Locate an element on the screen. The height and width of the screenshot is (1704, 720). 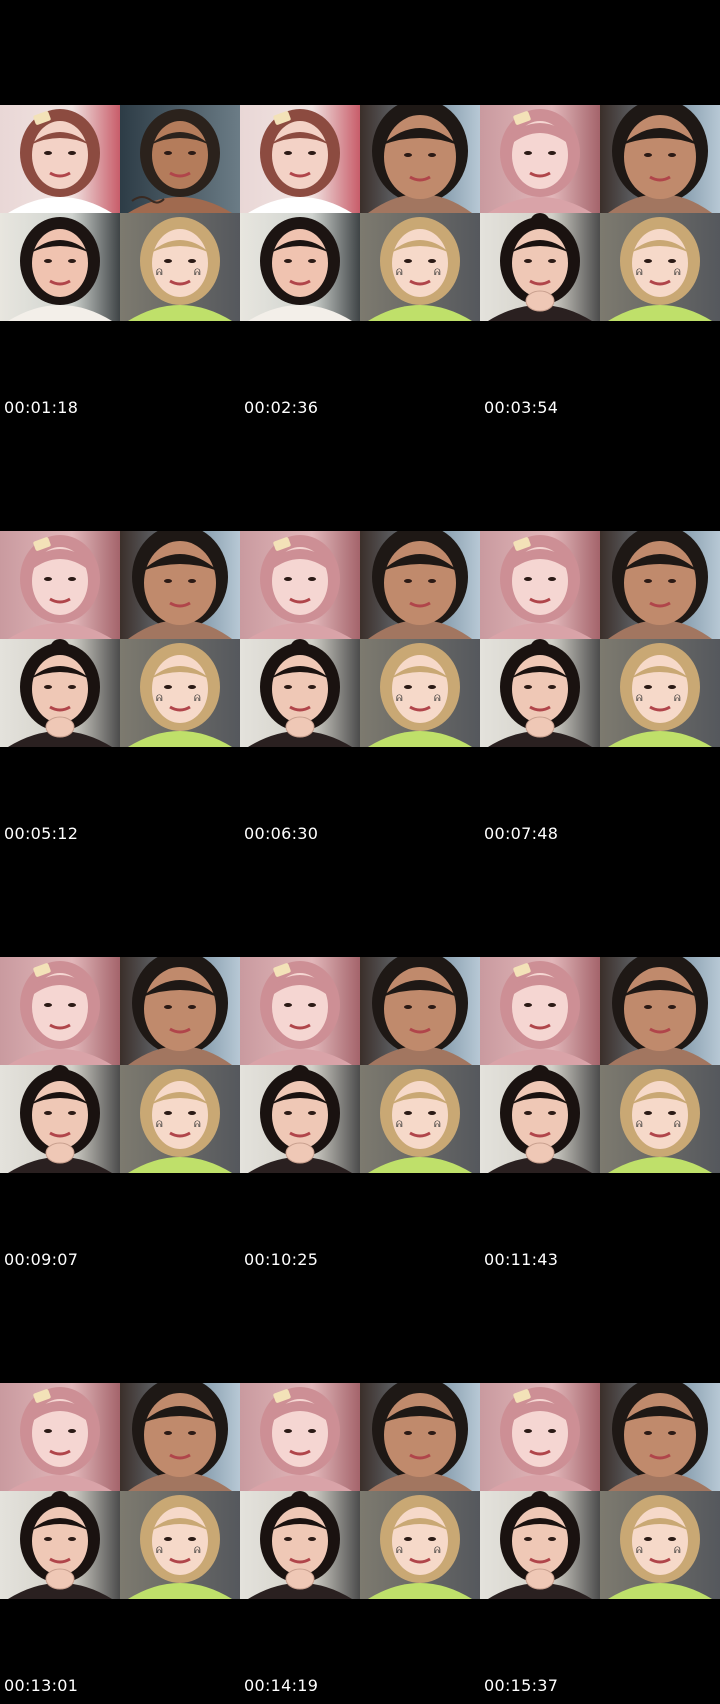
frame-timestamp: 00:10:25 is located at coordinates (281, 1259).